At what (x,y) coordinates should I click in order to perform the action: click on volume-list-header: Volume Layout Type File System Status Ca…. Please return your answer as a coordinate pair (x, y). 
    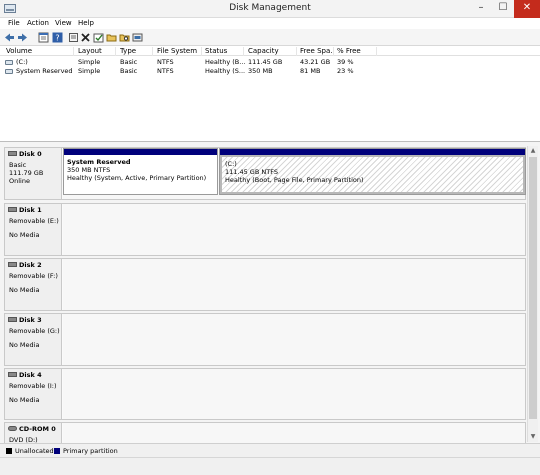
    Looking at the image, I should click on (270, 51).